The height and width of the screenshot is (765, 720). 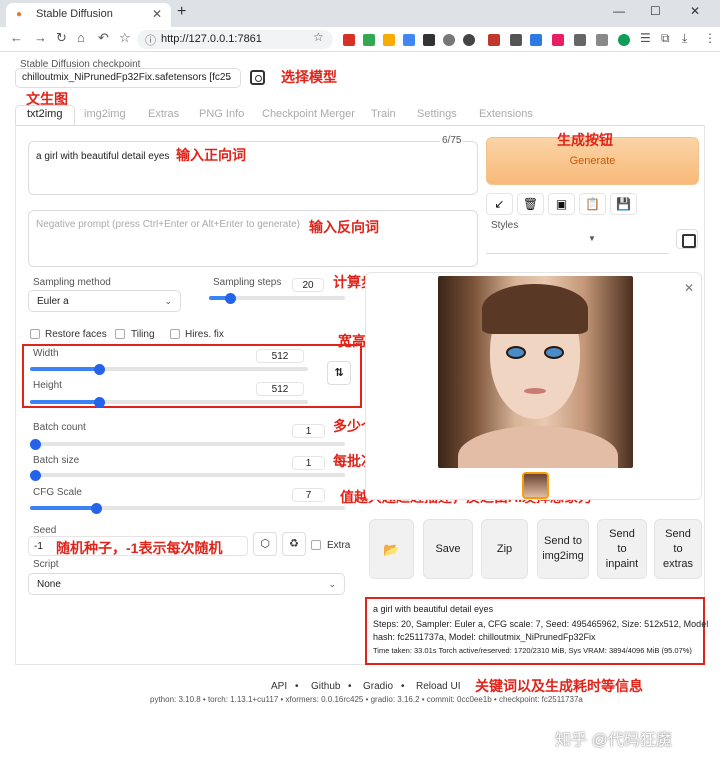 I want to click on home-icon: ⌂, so click(x=81, y=37).